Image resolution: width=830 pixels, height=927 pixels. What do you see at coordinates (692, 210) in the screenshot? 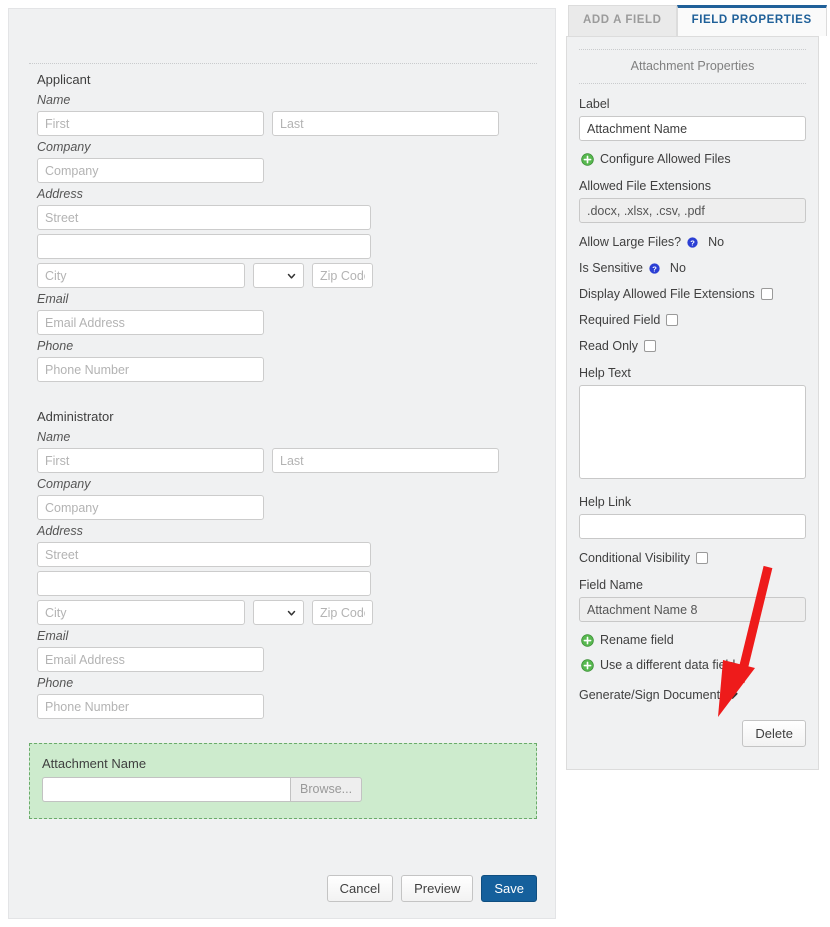
I see `allowed-extensions-input` at bounding box center [692, 210].